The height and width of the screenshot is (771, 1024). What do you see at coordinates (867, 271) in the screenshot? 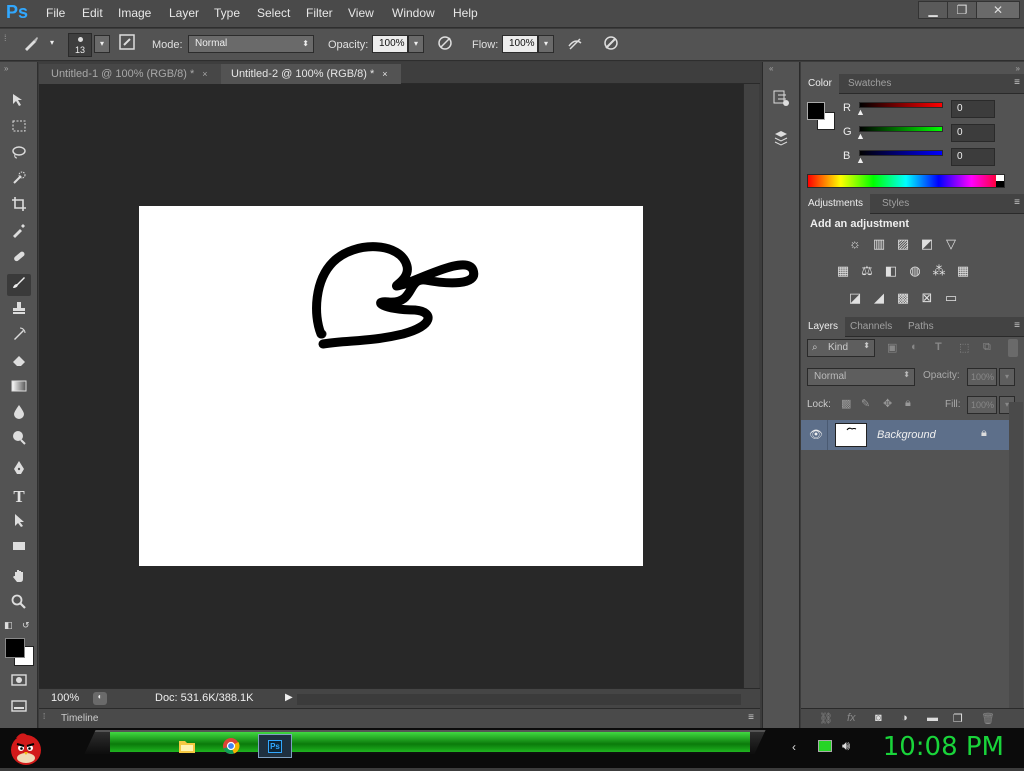
I see `color-balance-icon: ⚖` at bounding box center [867, 271].